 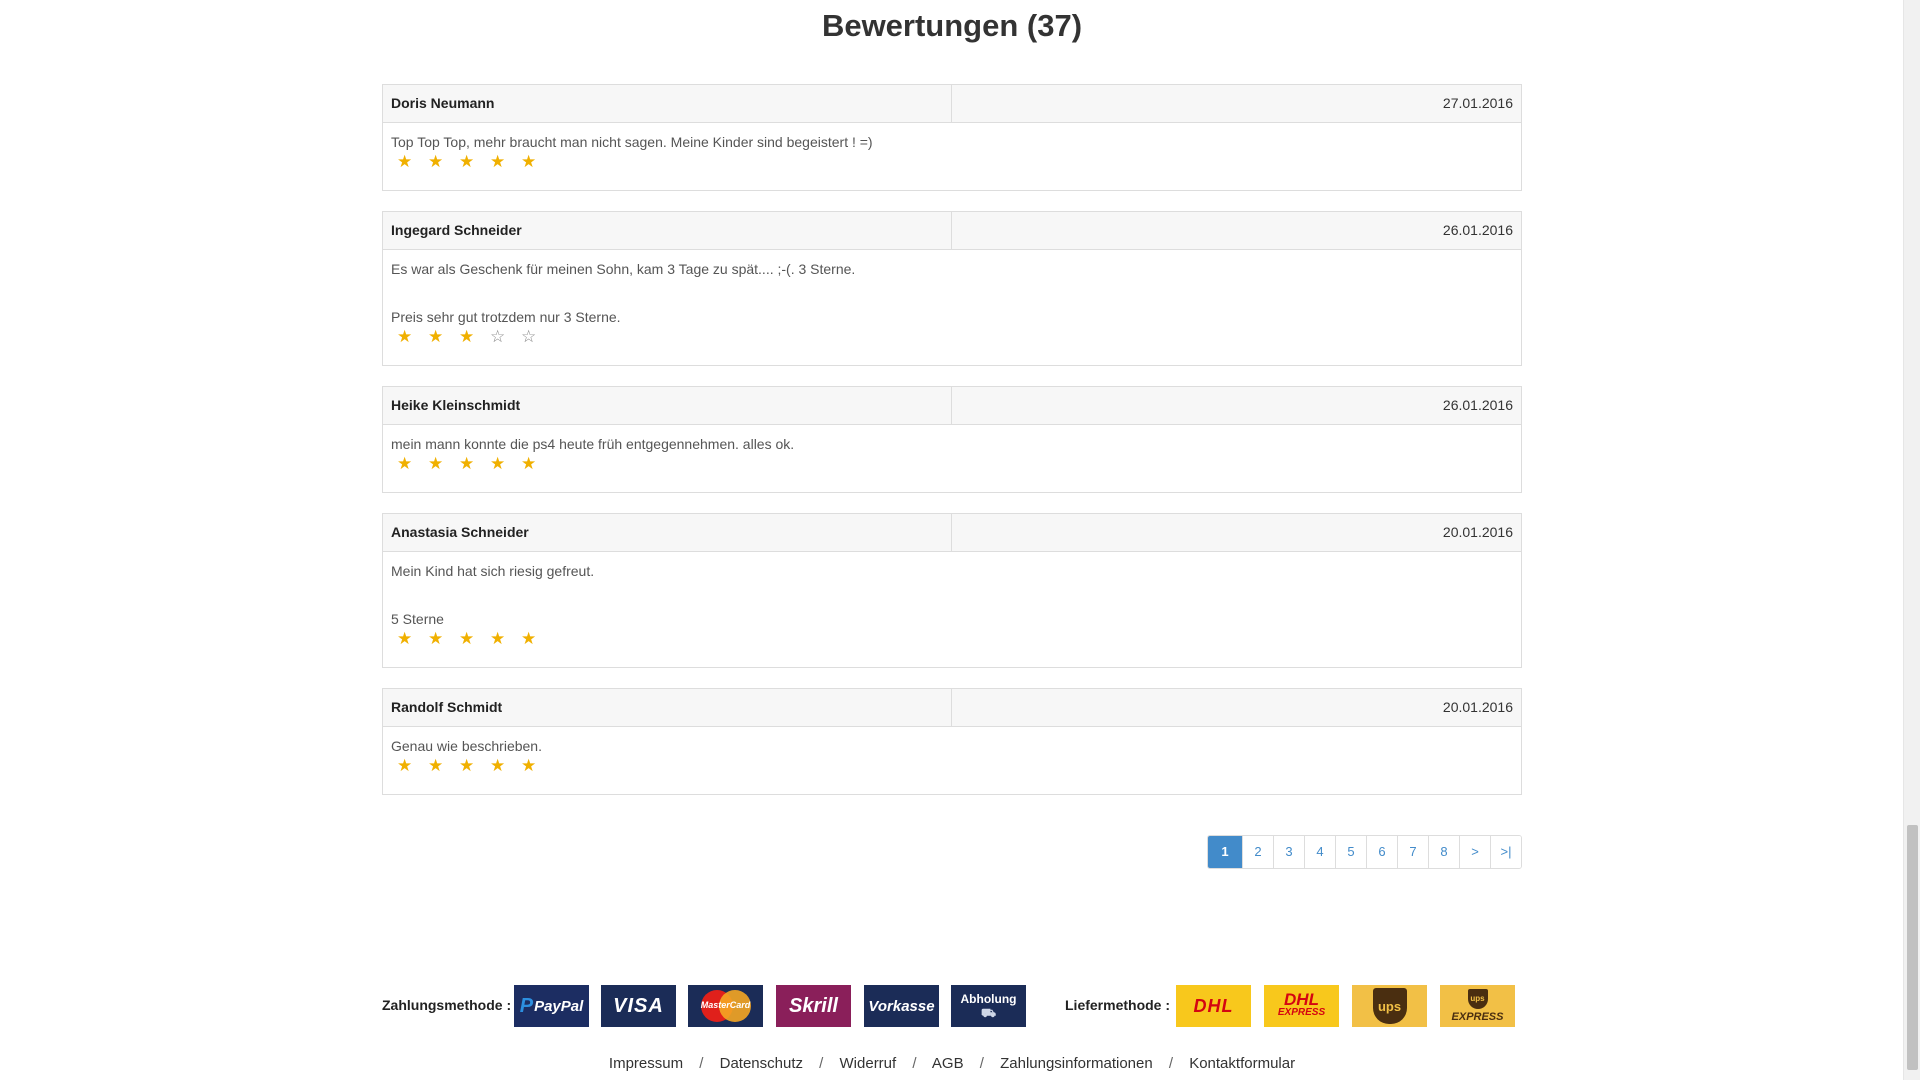 I want to click on page-link-5: 5, so click(x=1350, y=852).